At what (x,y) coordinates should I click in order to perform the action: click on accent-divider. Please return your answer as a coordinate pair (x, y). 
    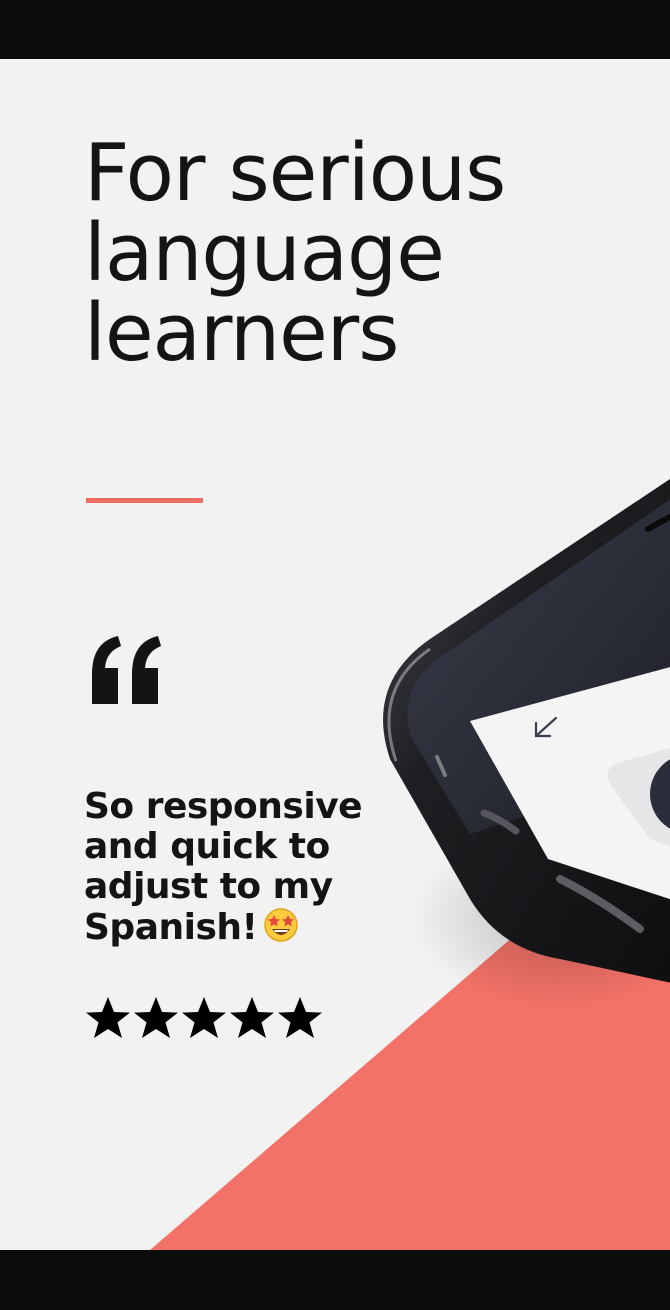
    Looking at the image, I should click on (144, 500).